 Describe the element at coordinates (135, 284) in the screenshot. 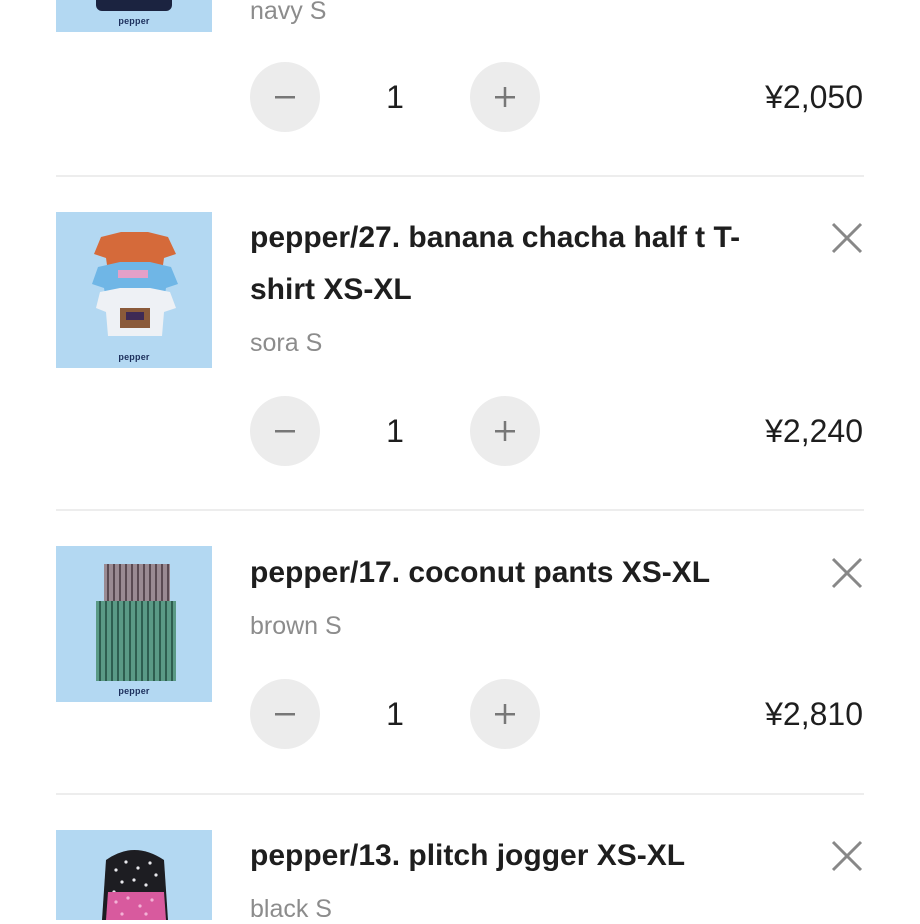

I see `stacked-tshirts-image` at that location.